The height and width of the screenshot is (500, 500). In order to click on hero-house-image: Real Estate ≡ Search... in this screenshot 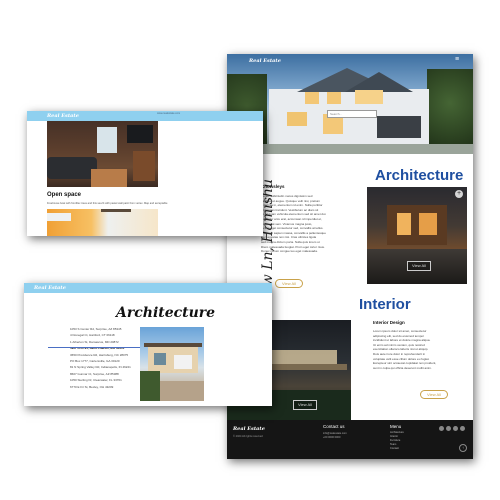, I will do `click(350, 104)`.